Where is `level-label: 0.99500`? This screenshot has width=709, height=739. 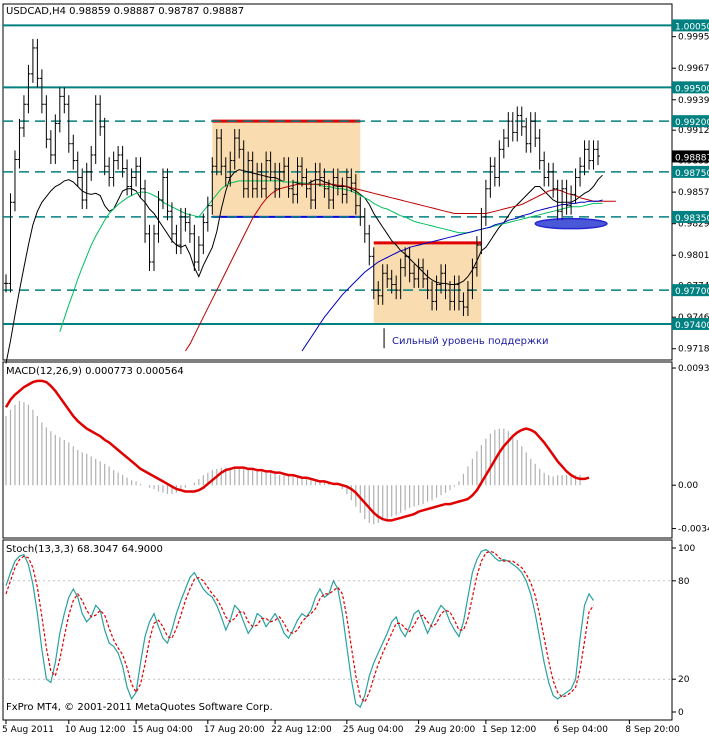 level-label: 0.99500 is located at coordinates (692, 89).